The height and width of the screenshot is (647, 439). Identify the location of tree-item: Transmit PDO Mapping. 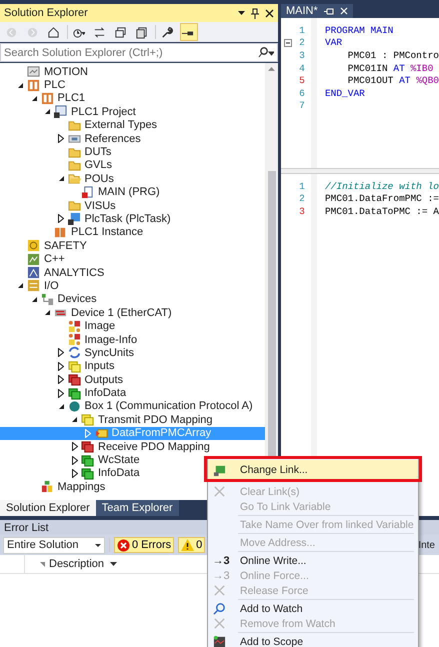
(132, 420).